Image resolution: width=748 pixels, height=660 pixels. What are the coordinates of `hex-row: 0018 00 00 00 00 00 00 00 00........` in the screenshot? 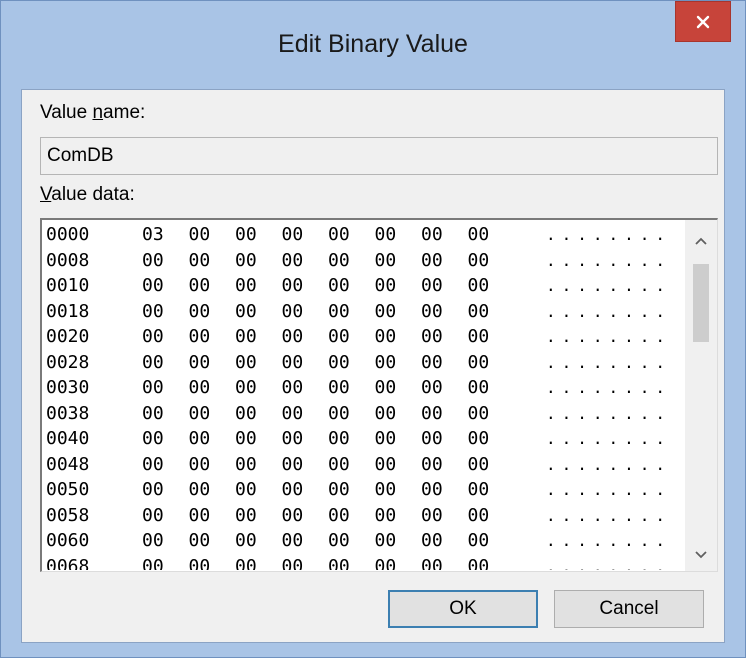 It's located at (364, 312).